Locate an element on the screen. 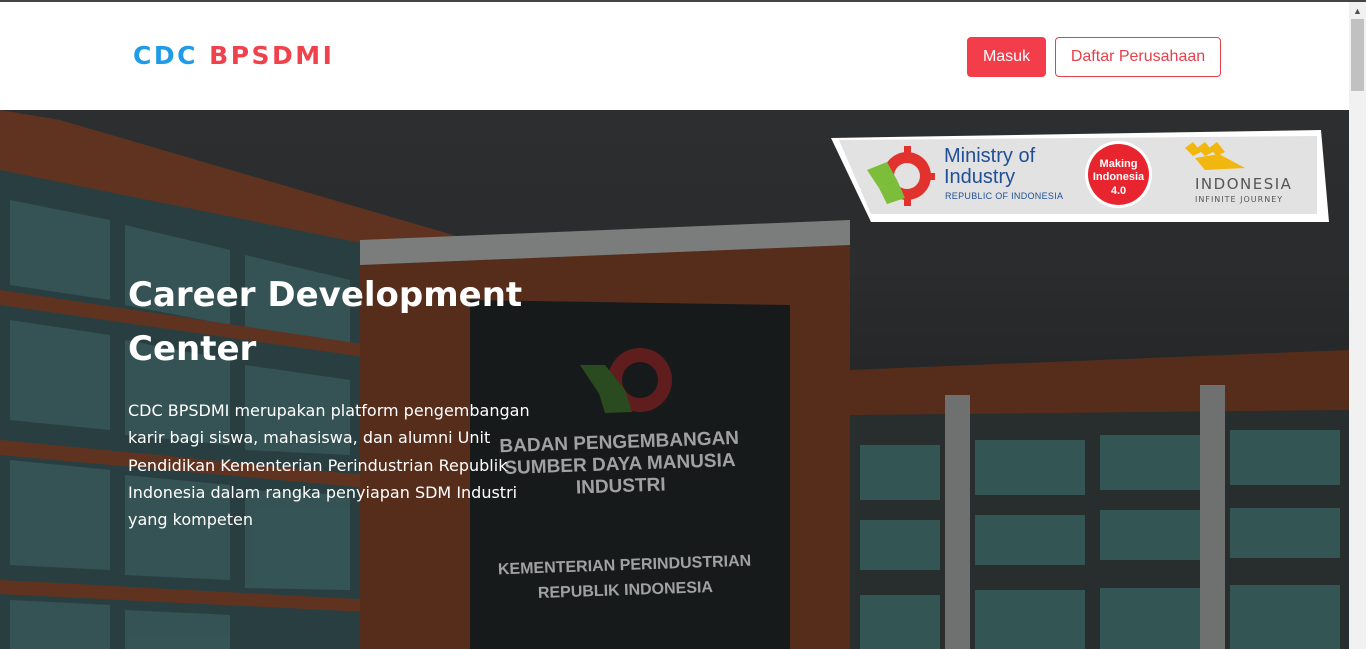 This screenshot has width=1366, height=649. scrollbar-thumb is located at coordinates (1357, 55).